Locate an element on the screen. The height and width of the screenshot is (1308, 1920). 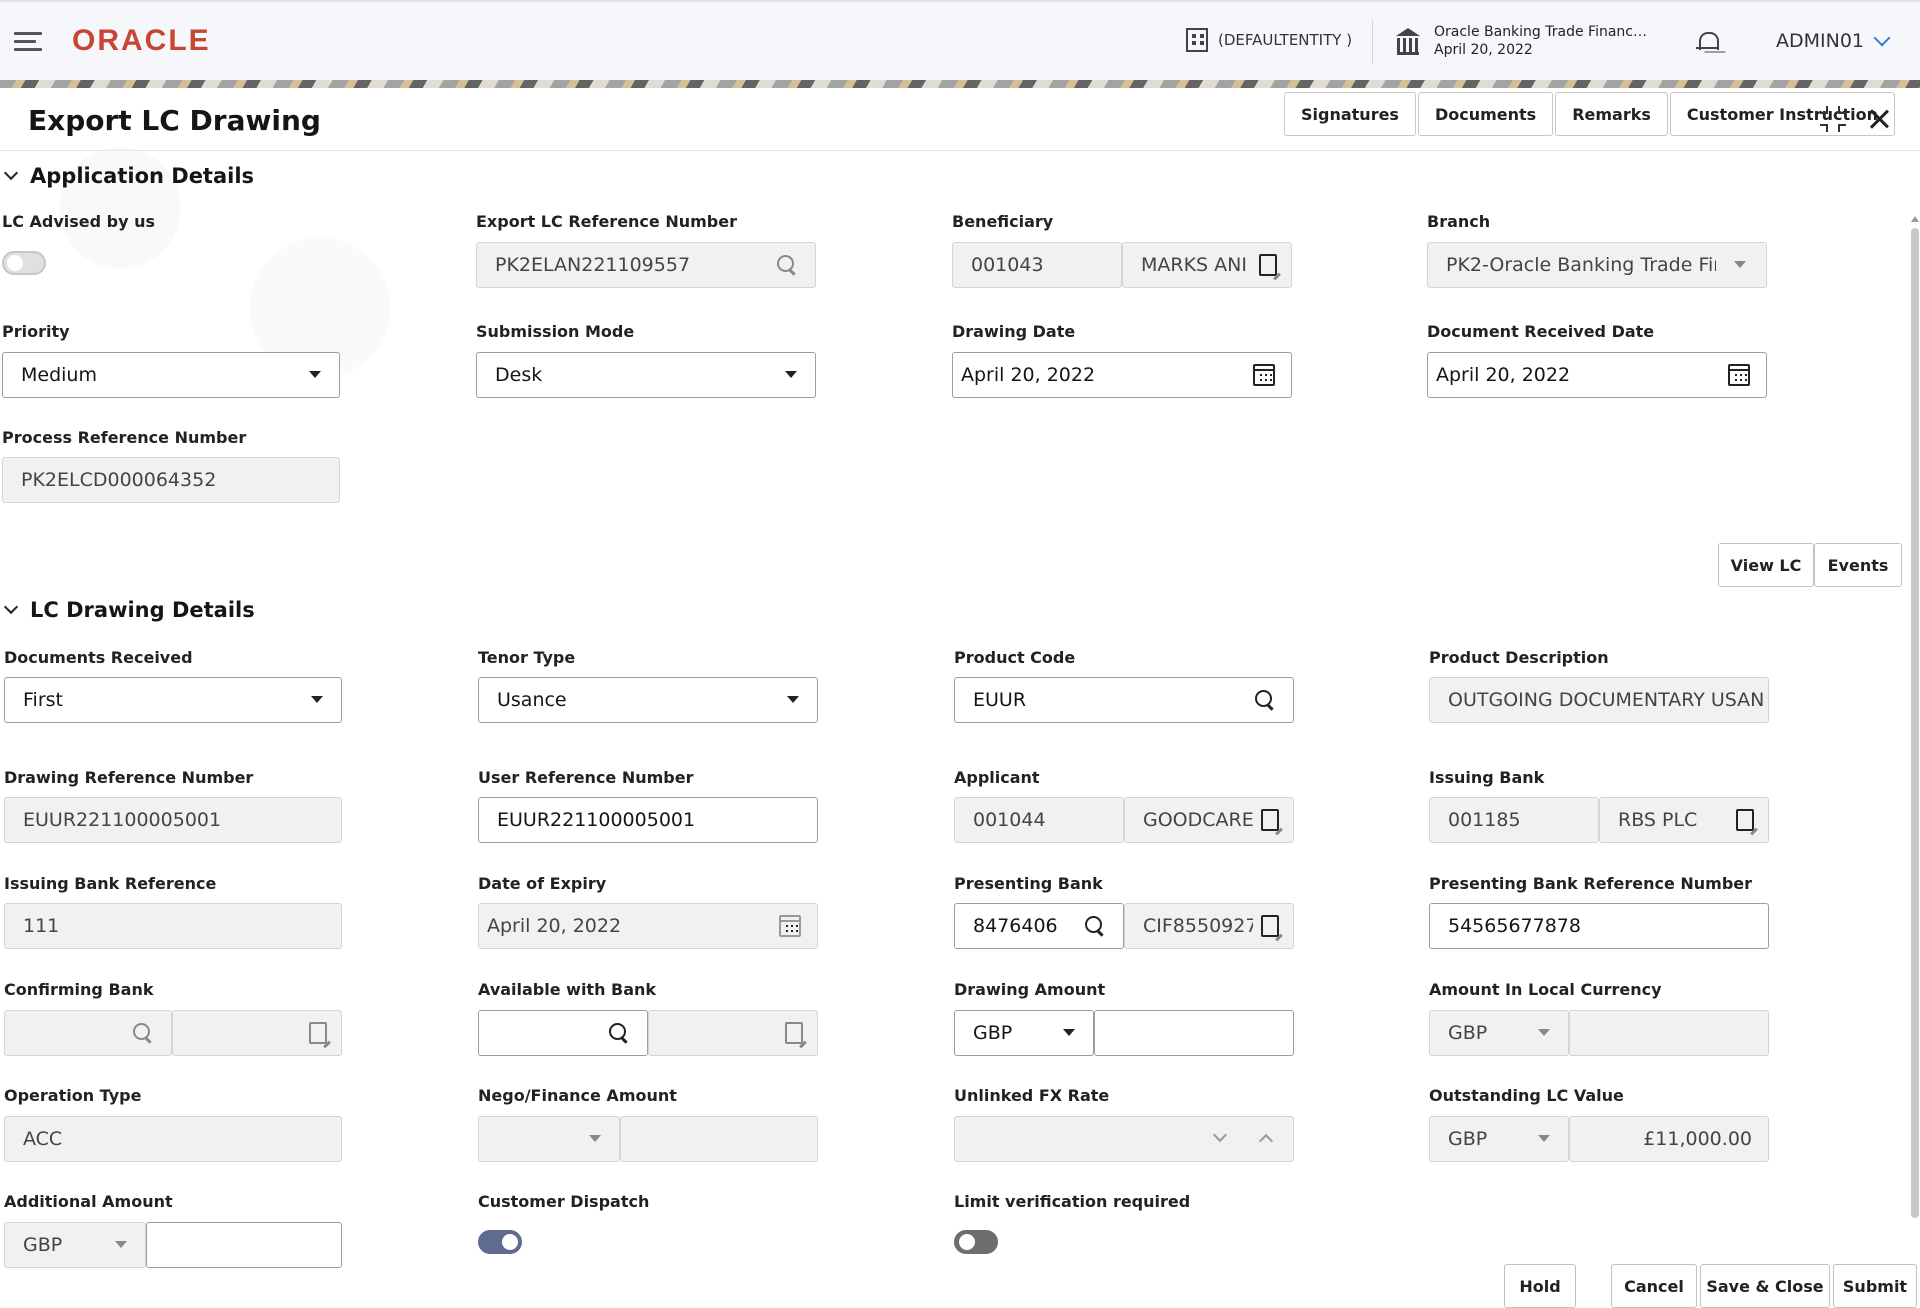
application-details-header: Application Details is located at coordinates (127, 176).